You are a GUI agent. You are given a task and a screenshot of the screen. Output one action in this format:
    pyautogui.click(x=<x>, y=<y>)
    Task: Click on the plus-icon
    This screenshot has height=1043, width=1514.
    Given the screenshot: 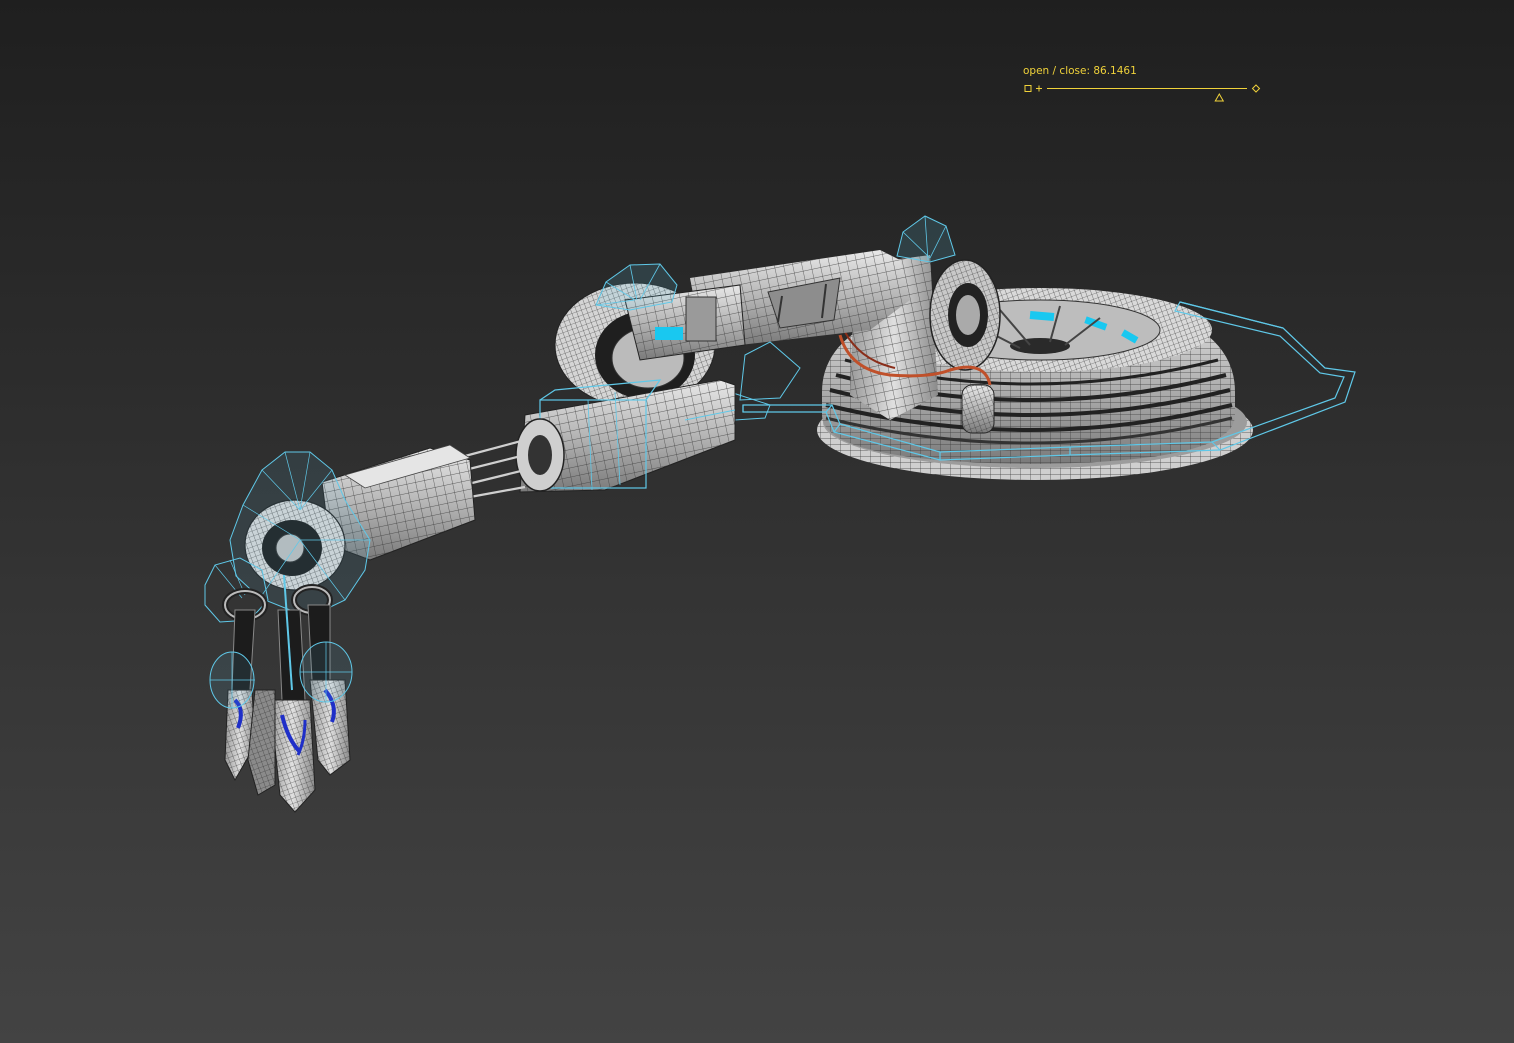 What is the action you would take?
    pyautogui.click(x=1039, y=88)
    